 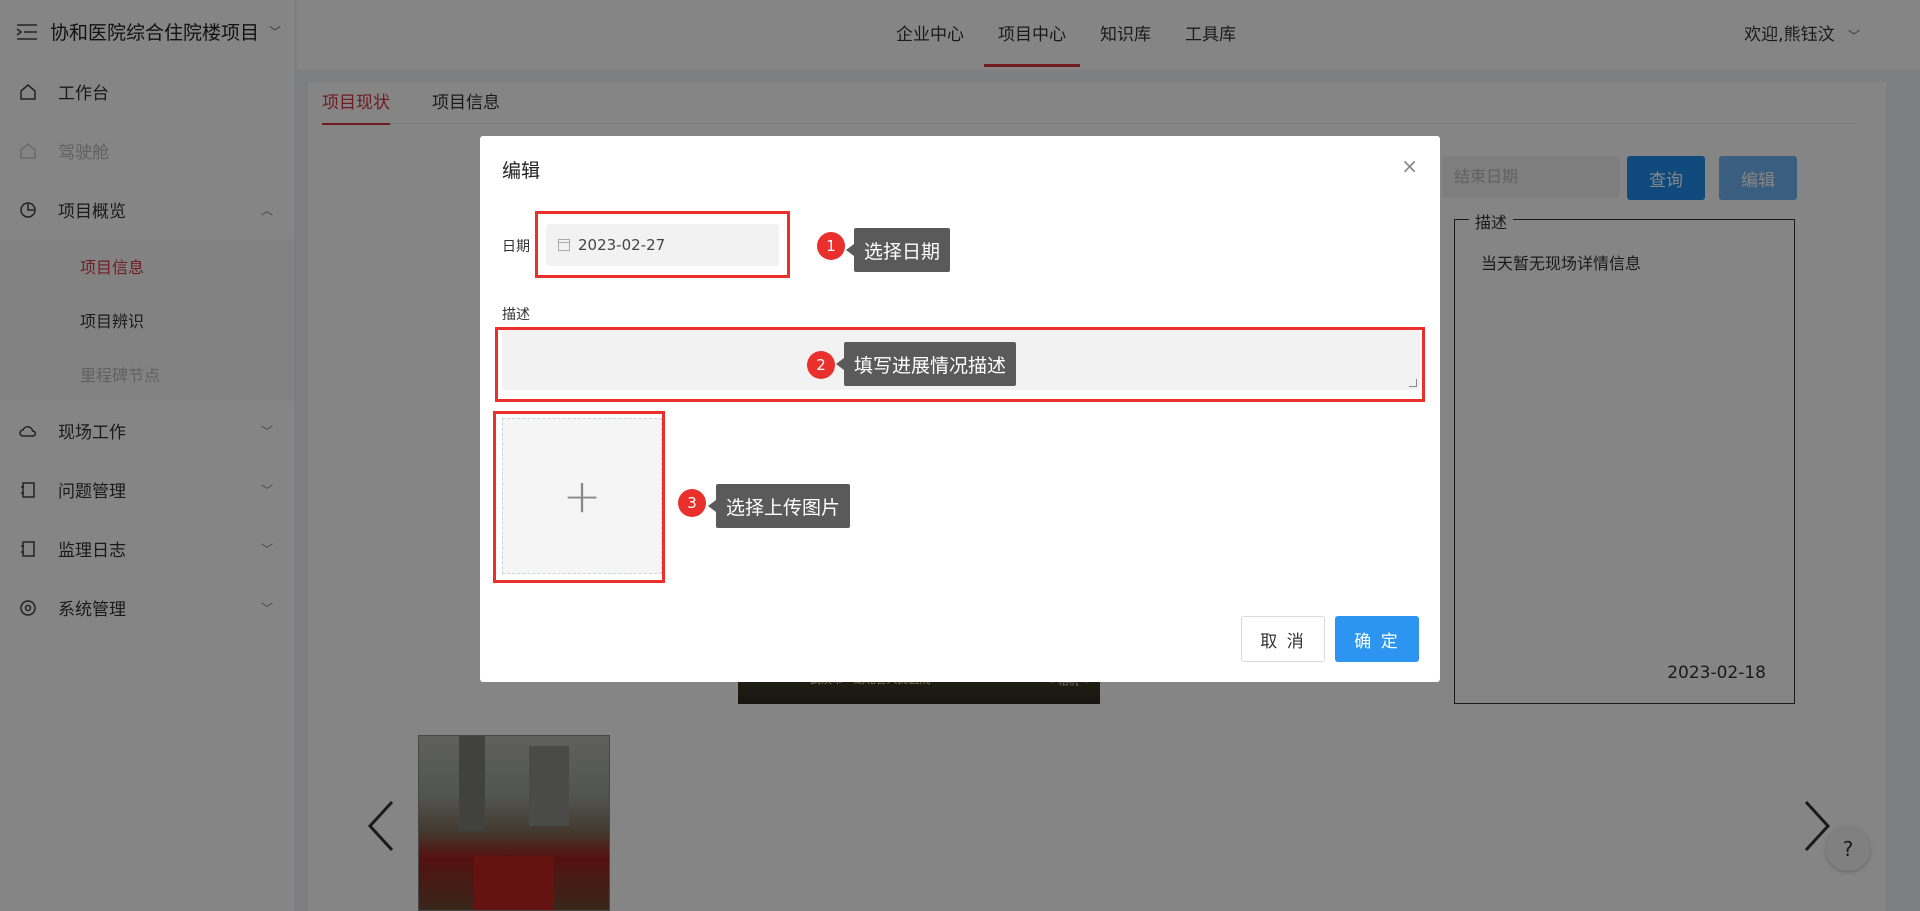 I want to click on date-label: 日期, so click(x=516, y=247).